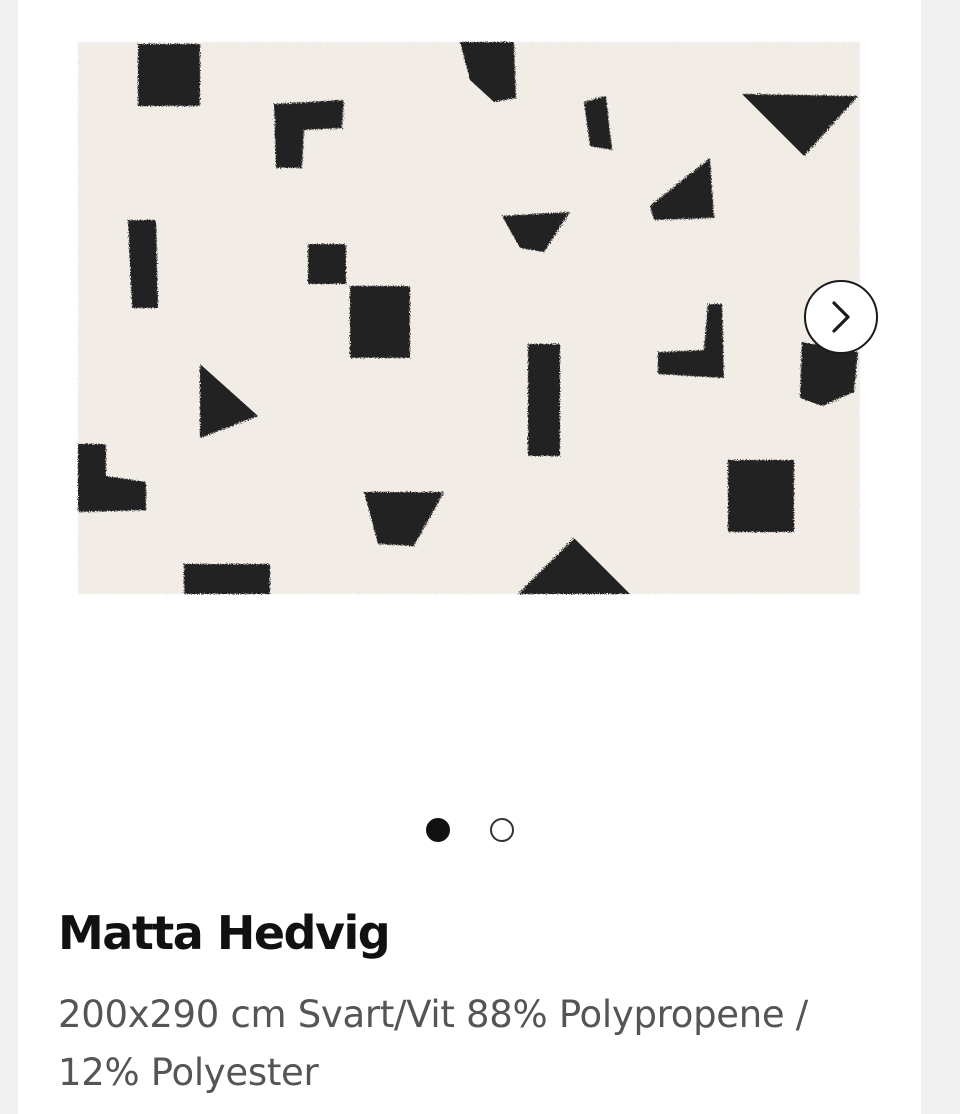 The image size is (960, 1114). What do you see at coordinates (224, 933) in the screenshot?
I see `product-title: Matta Hedvig` at bounding box center [224, 933].